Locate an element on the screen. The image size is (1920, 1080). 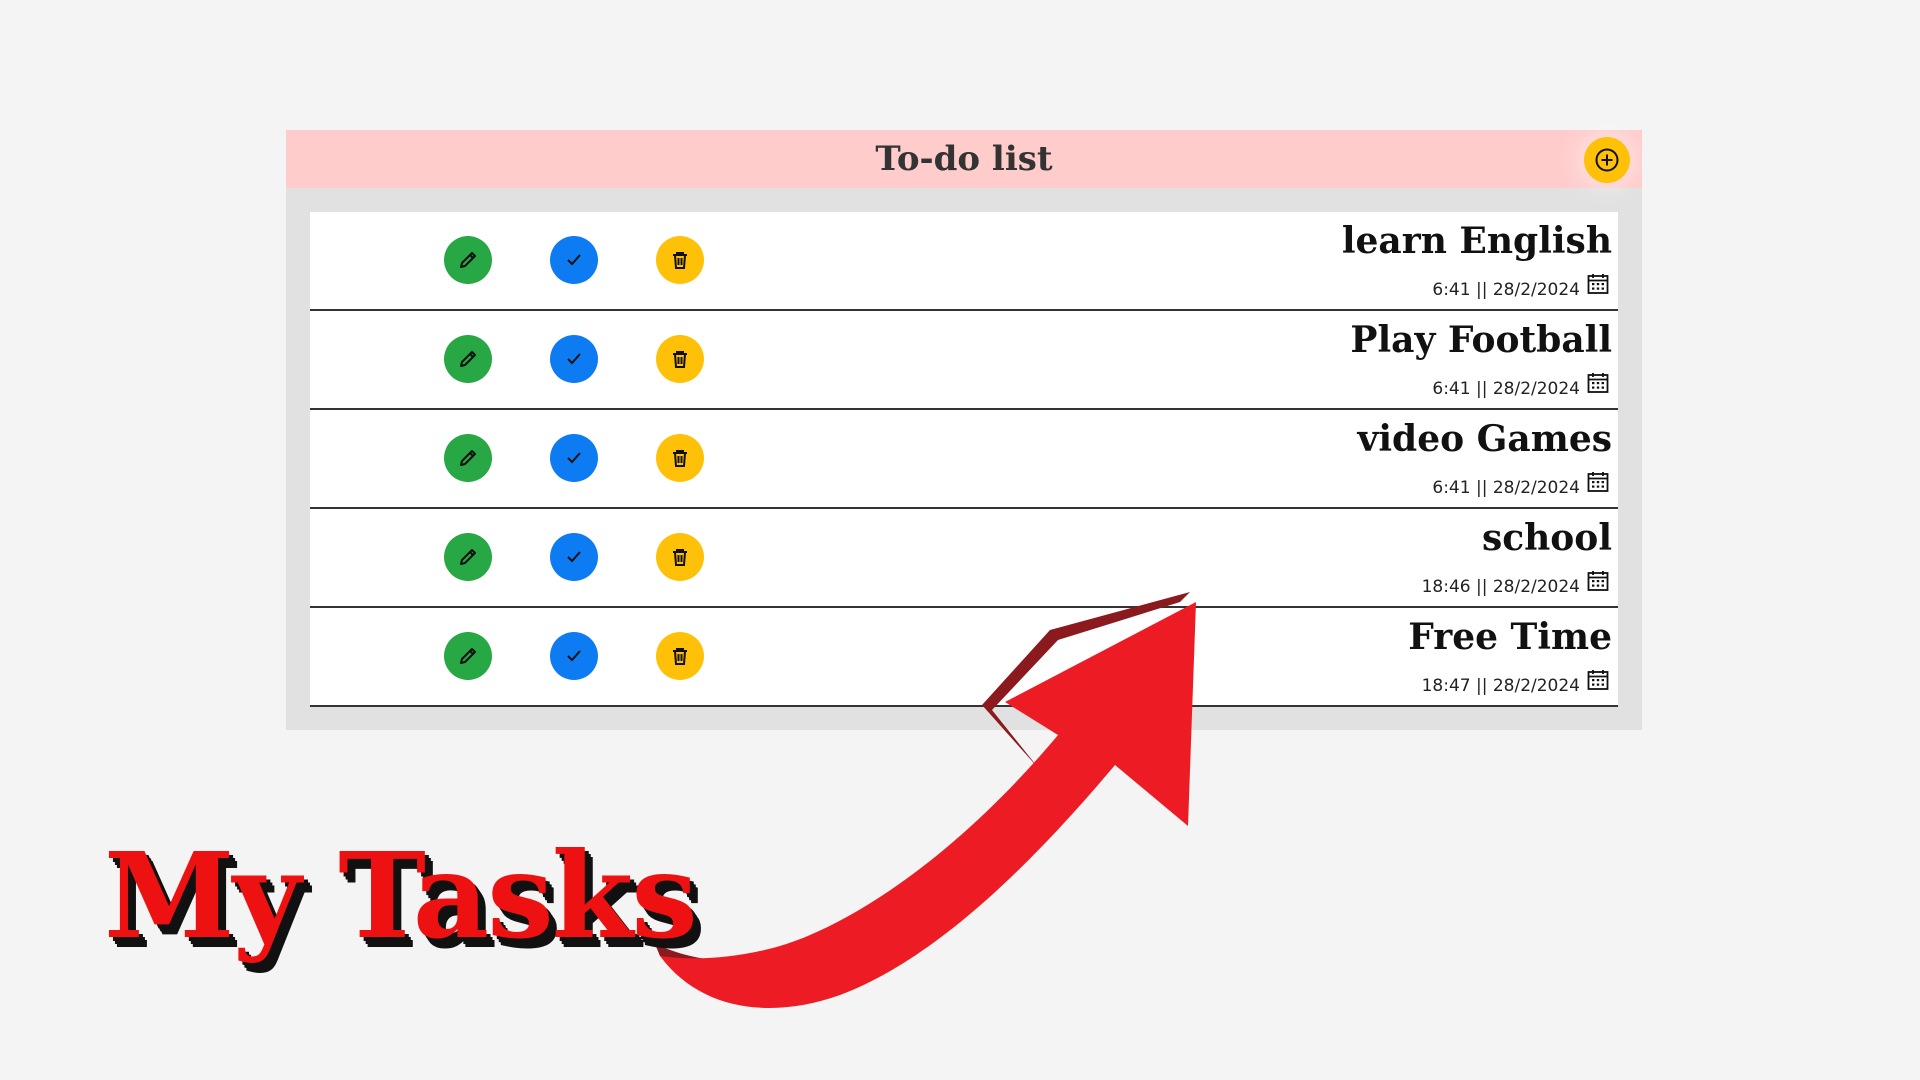
task-timestamp: 18:47 || 28/2/2024 is located at coordinates (1500, 686).